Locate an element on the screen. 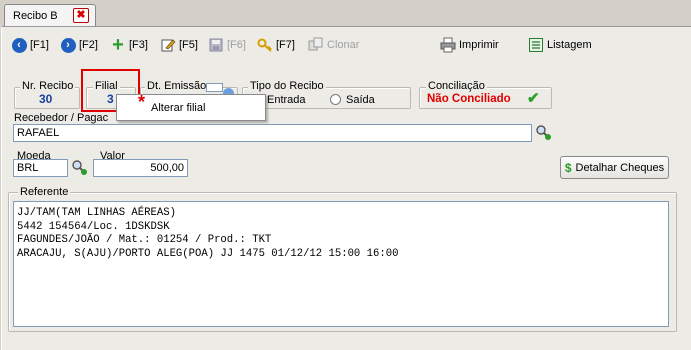  context-menu: * Alterar filial is located at coordinates (191, 106).